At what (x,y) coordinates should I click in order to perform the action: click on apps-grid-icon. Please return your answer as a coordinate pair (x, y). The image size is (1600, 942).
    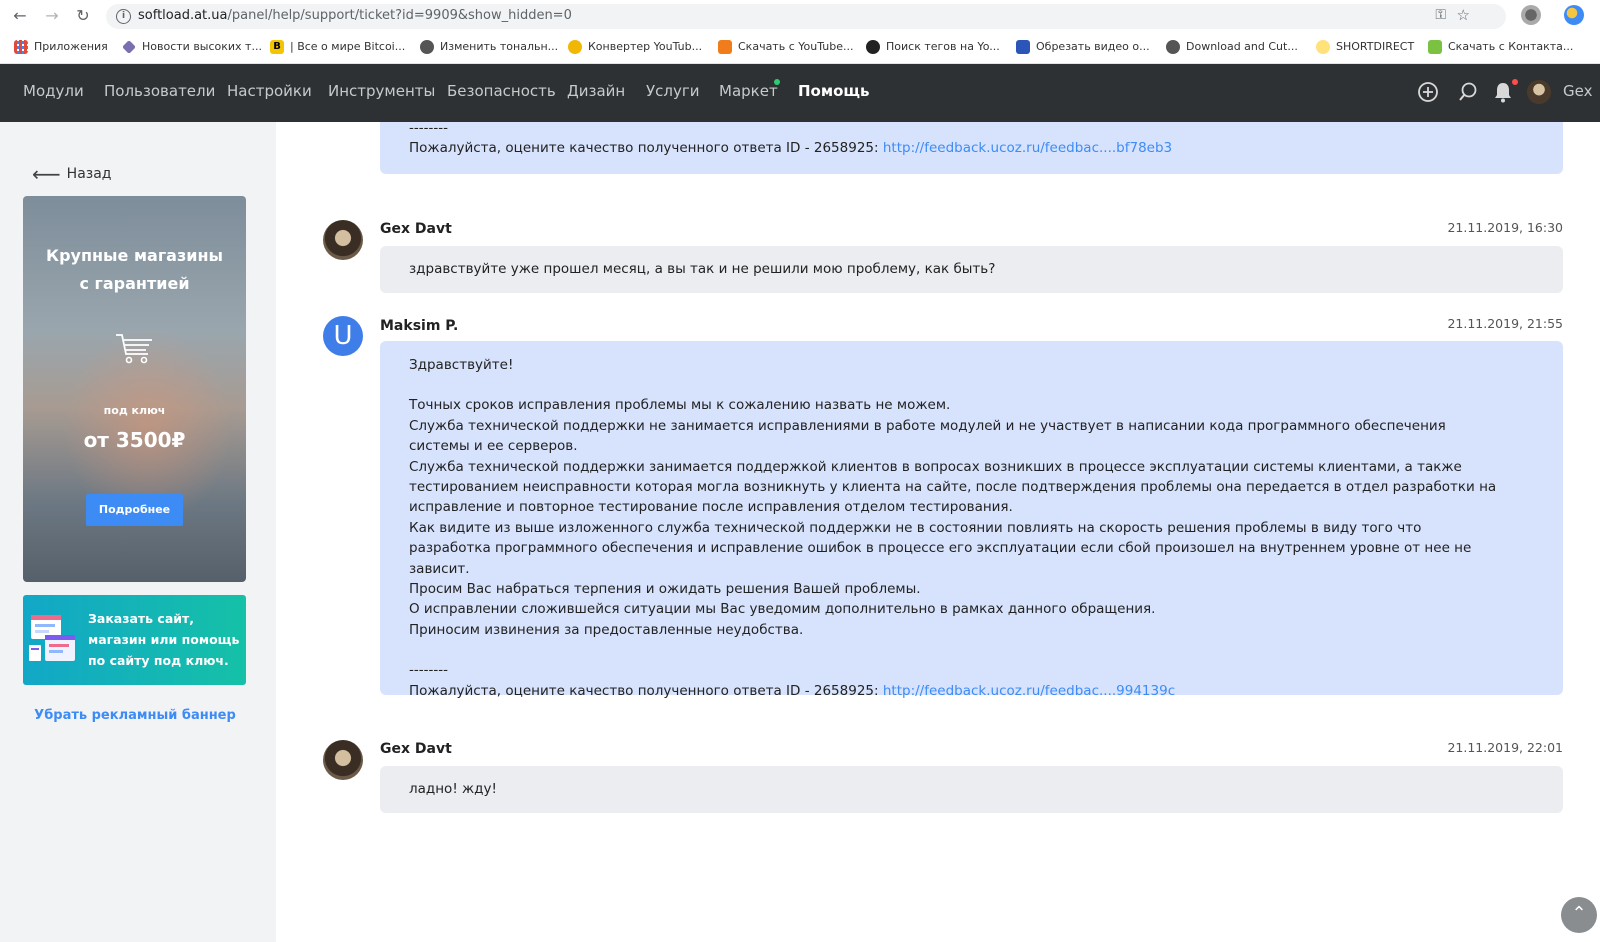
    Looking at the image, I should click on (21, 47).